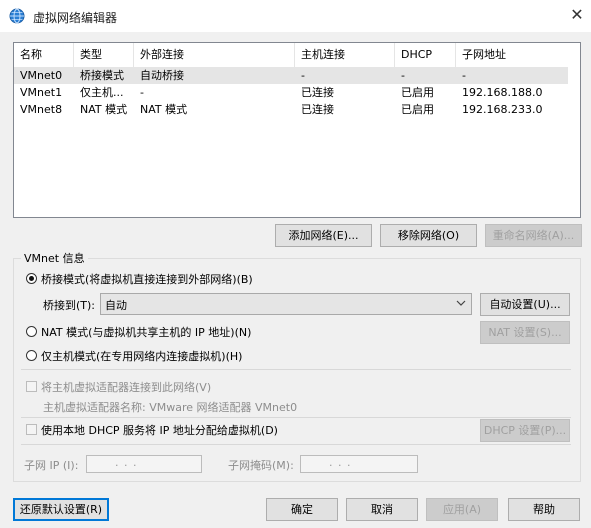 This screenshot has height=528, width=591. I want to click on close-icon: ✕, so click(577, 15).